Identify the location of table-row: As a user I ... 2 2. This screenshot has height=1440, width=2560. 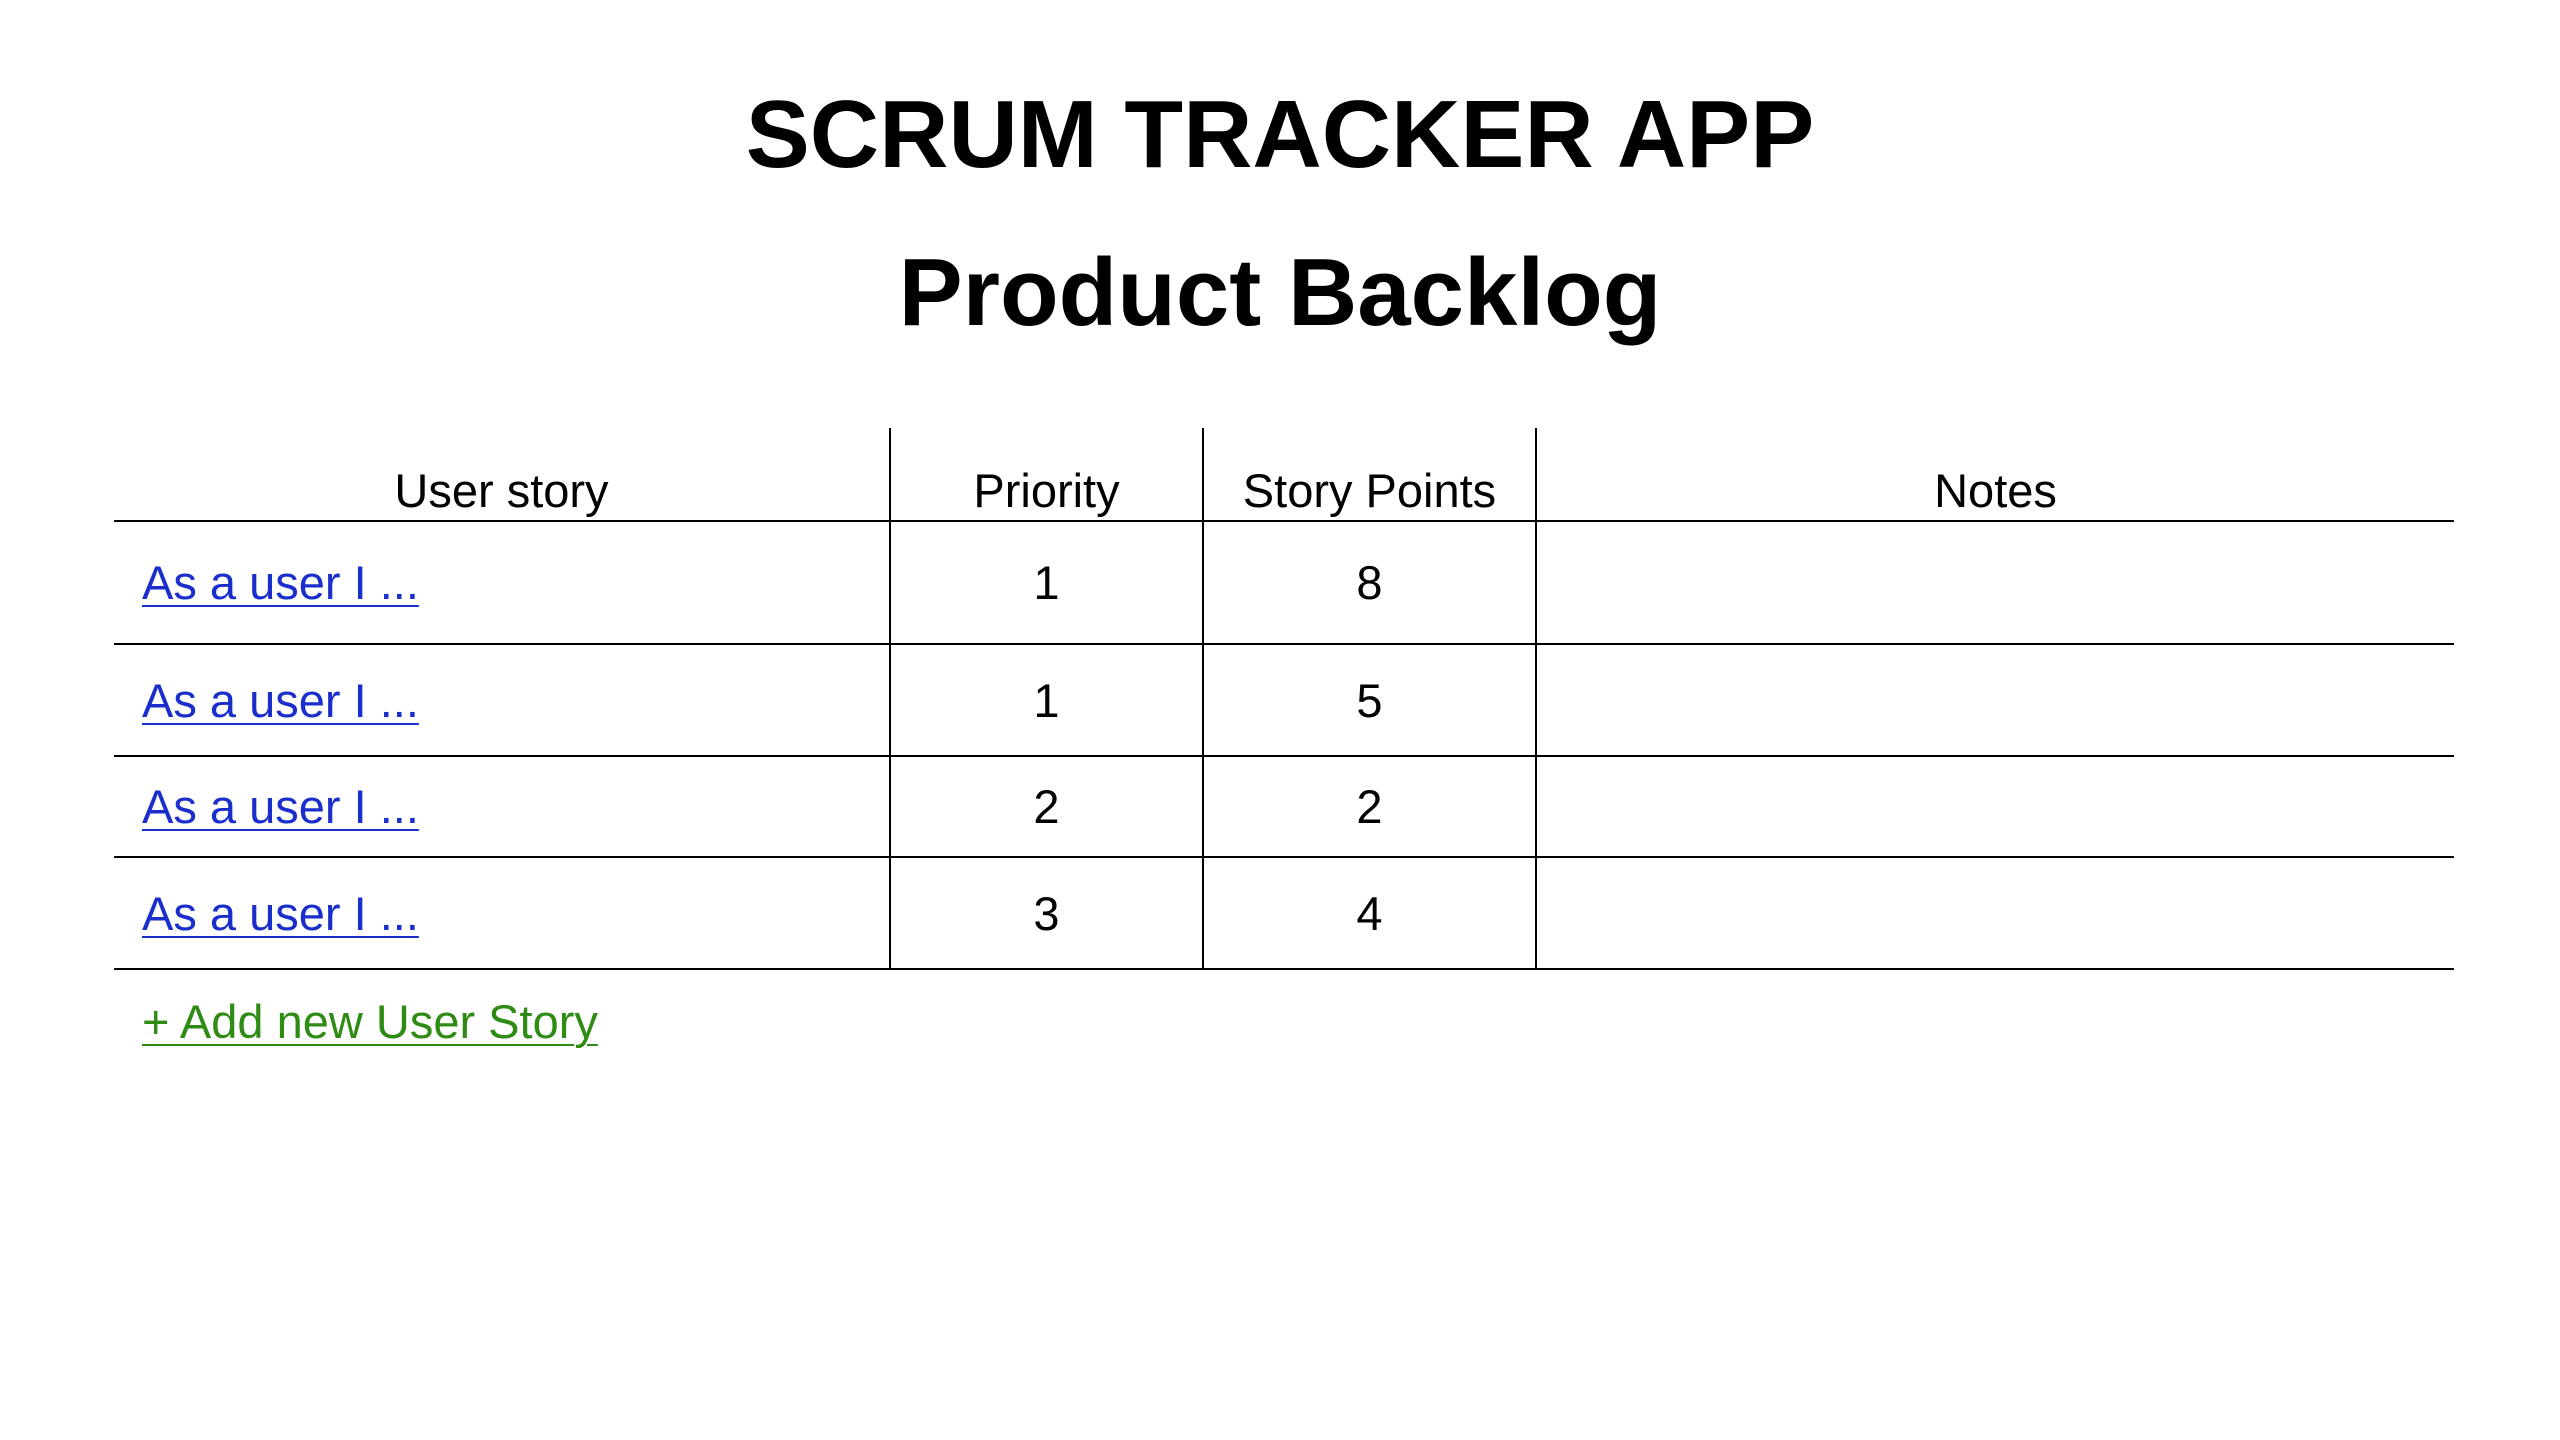
(1284, 807).